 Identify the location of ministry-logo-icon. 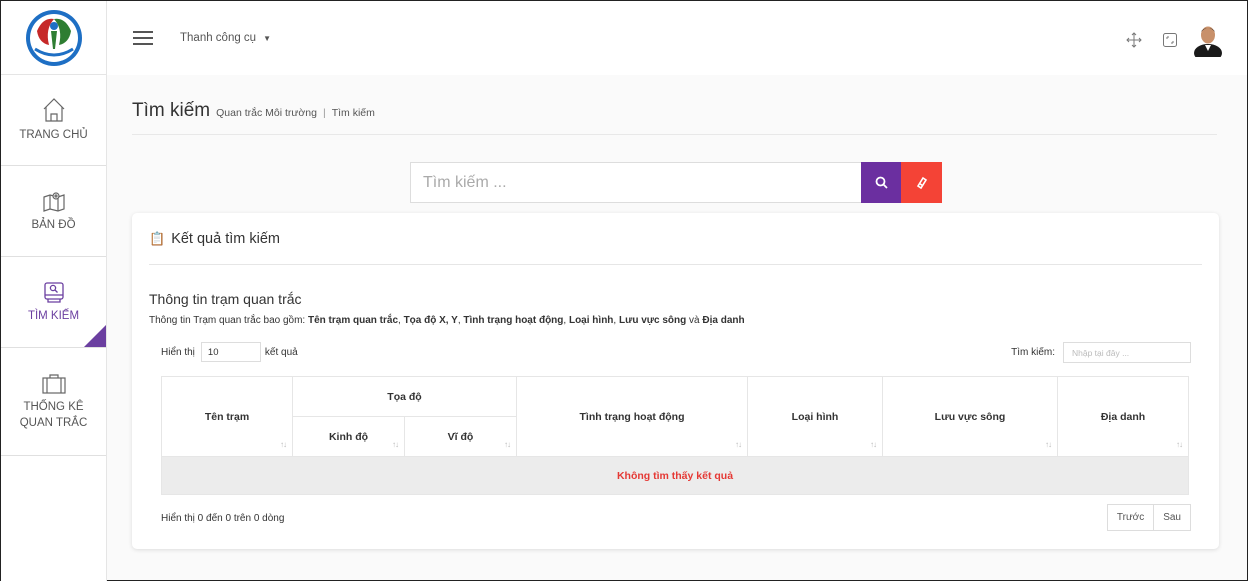
(53, 37).